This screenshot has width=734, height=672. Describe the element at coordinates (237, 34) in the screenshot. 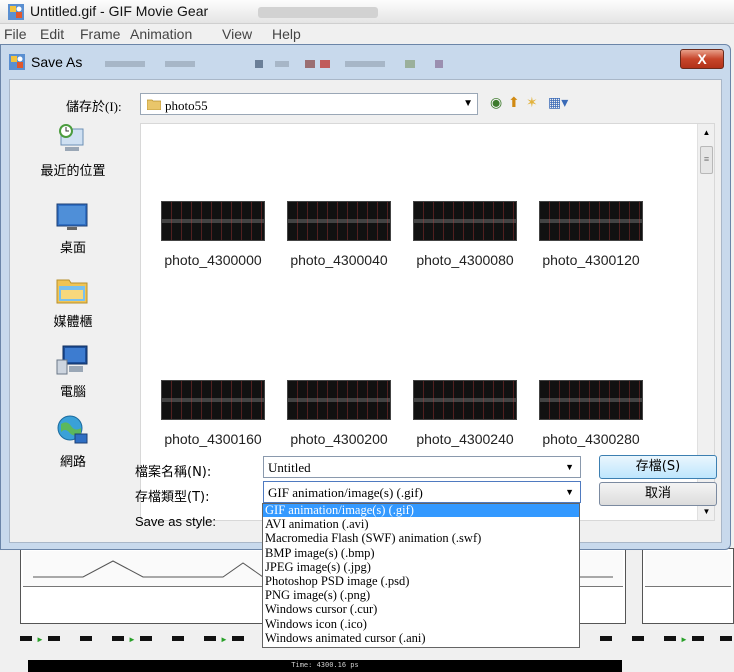

I see `menu-view: View` at that location.